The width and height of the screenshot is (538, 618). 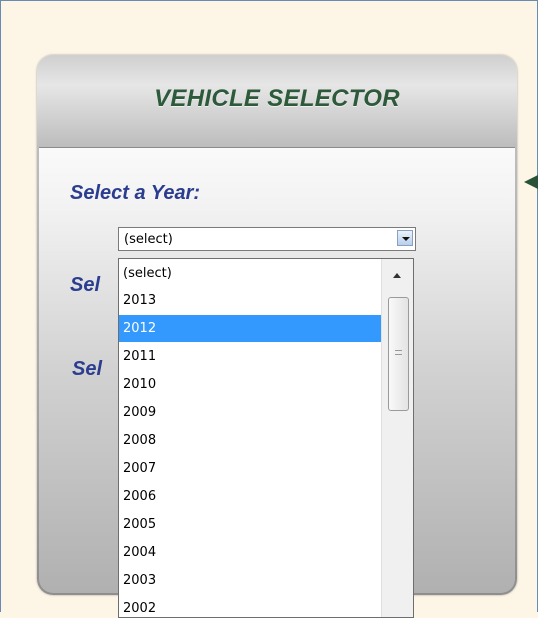 I want to click on grip-icon, so click(x=398, y=352).